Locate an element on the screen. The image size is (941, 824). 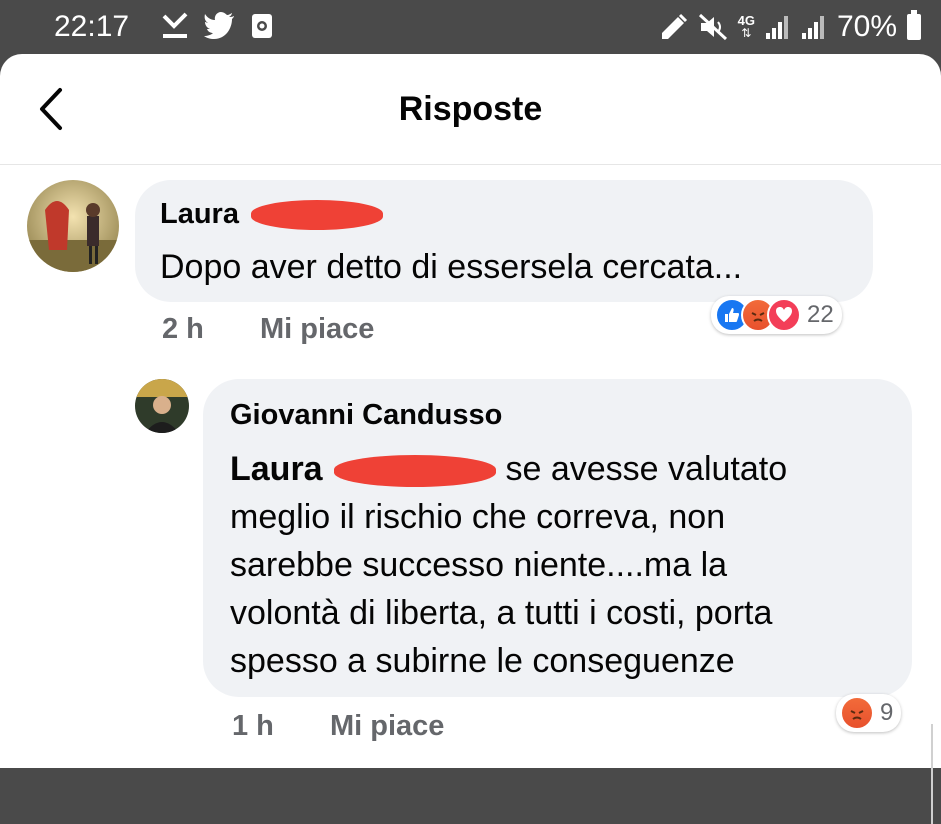
reaction-count: 9 is located at coordinates (887, 712).